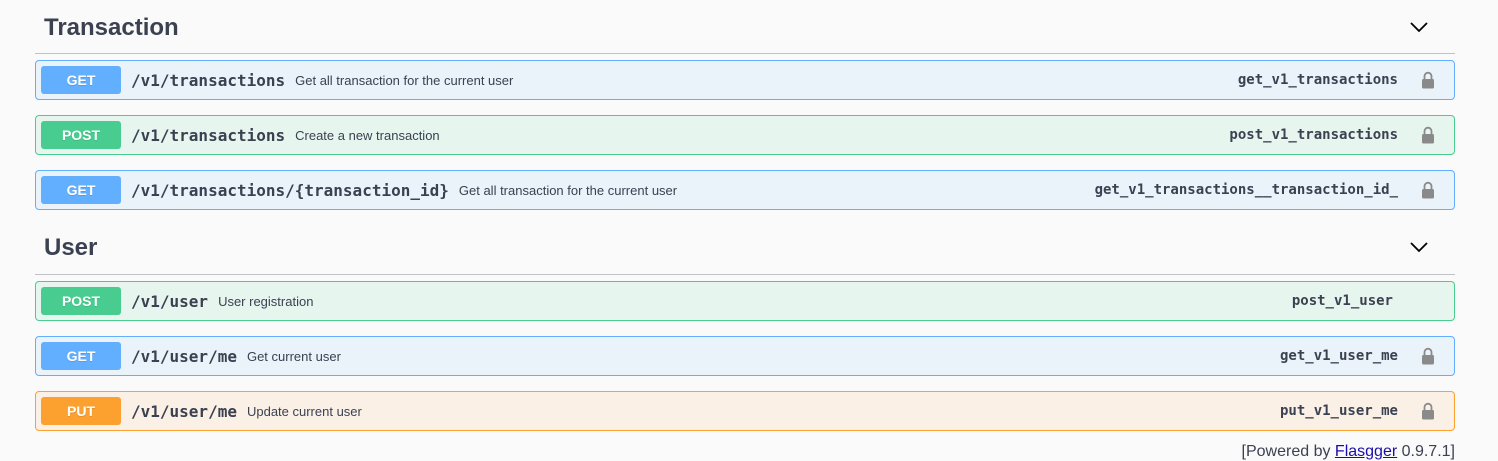 This screenshot has width=1498, height=461. What do you see at coordinates (1338, 356) in the screenshot?
I see `operation-id: get_v1_user_me` at bounding box center [1338, 356].